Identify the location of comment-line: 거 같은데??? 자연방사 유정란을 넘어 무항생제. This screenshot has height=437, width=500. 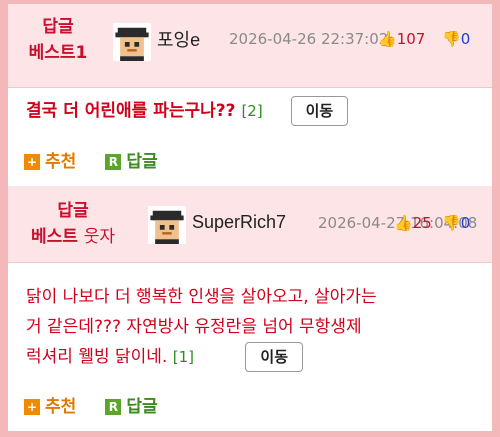
(194, 327).